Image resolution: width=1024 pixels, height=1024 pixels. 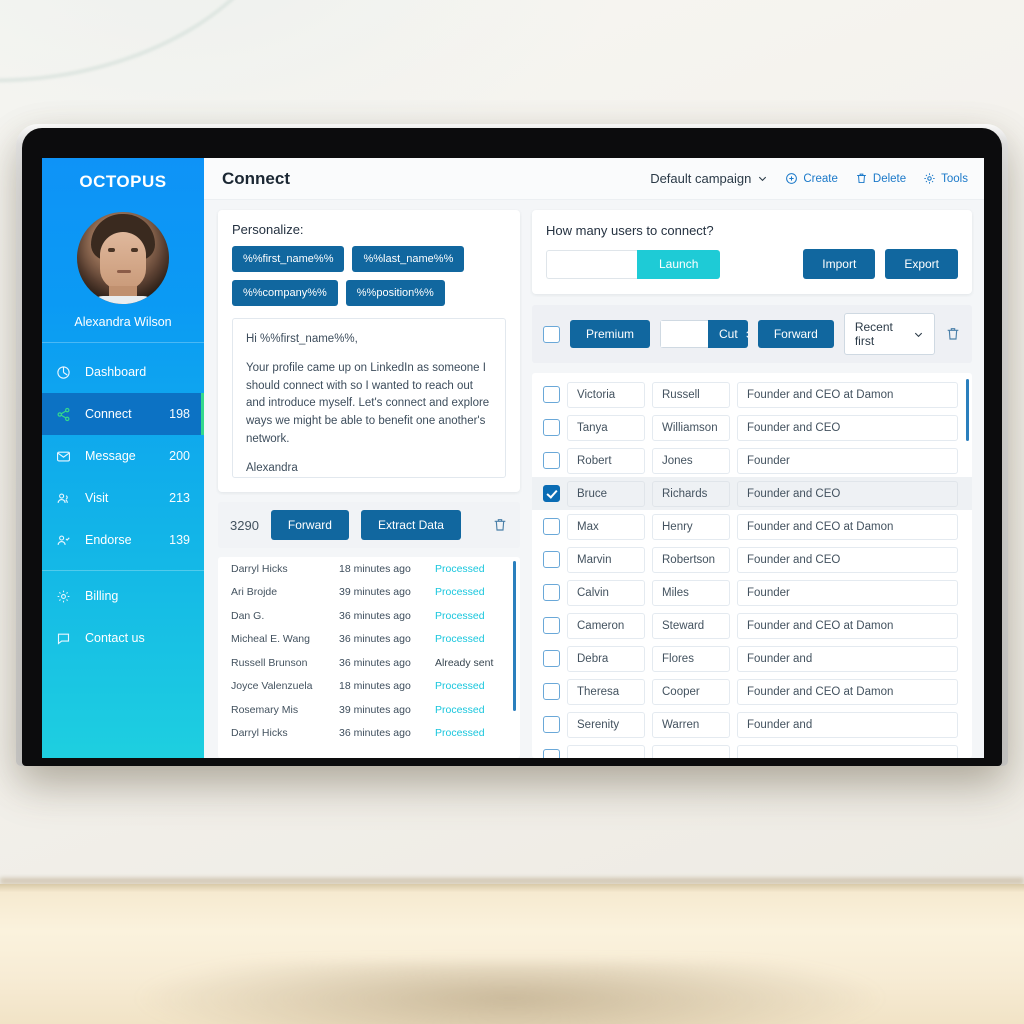 What do you see at coordinates (691, 724) in the screenshot?
I see `cell-last-name: Warren` at bounding box center [691, 724].